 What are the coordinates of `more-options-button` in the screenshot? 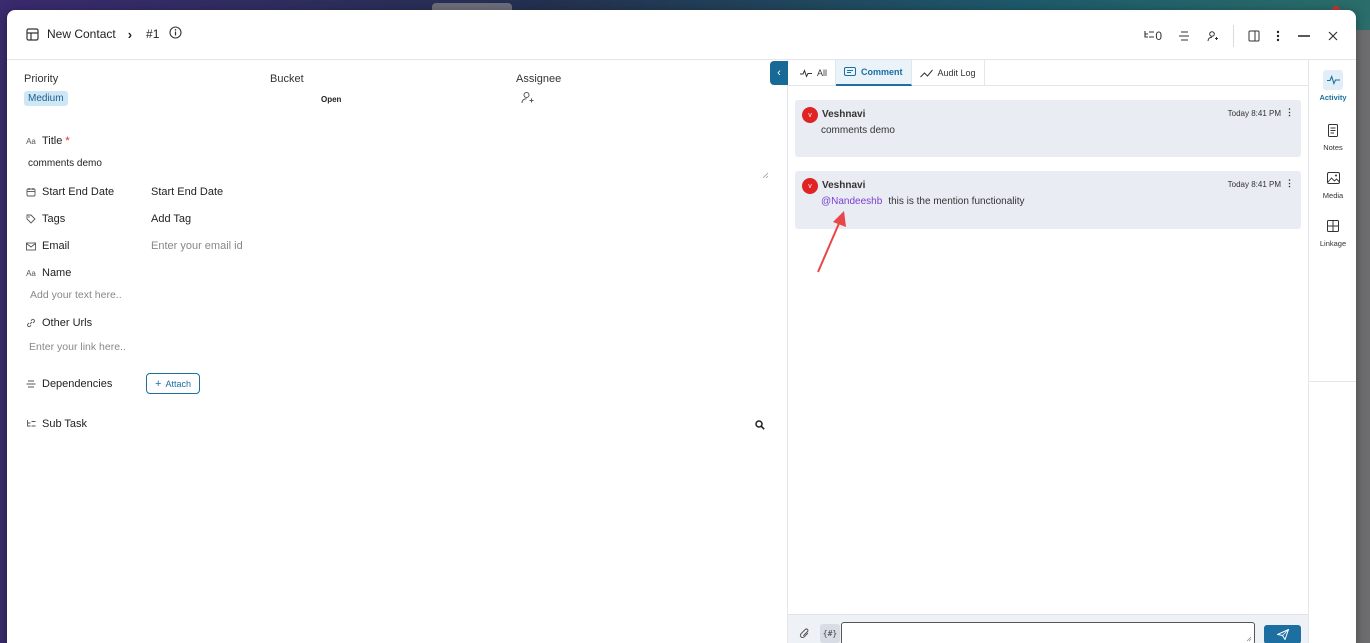 It's located at (1278, 36).